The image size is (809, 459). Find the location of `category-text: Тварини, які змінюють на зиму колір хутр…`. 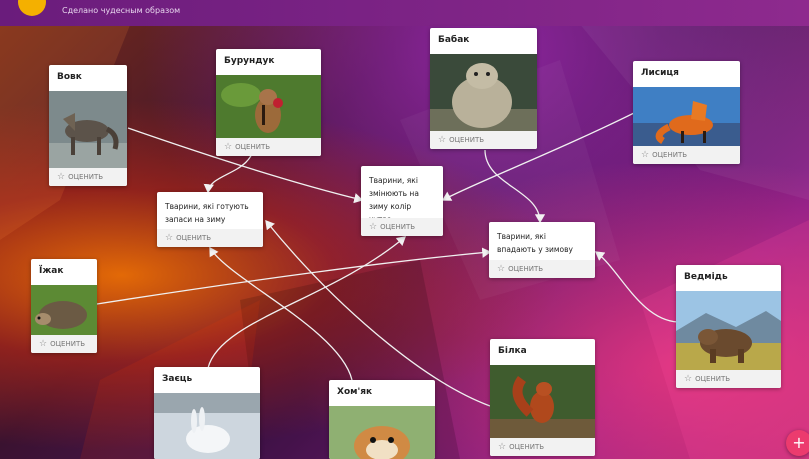

category-text: Тварини, які змінюють на зиму колір хутр… is located at coordinates (394, 200).